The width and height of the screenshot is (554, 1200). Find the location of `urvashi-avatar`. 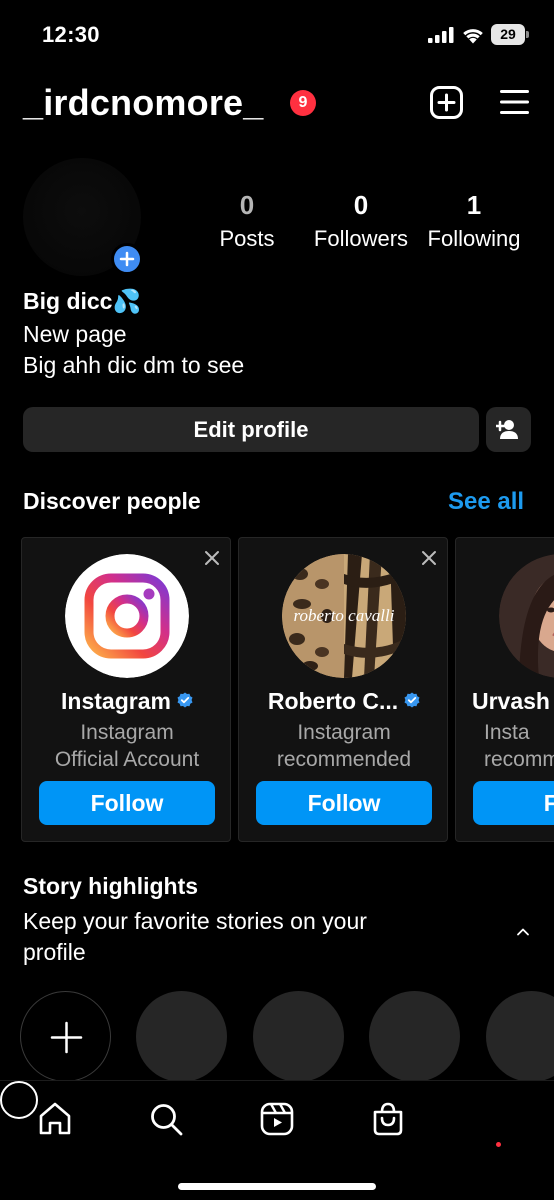

urvashi-avatar is located at coordinates (526, 616).